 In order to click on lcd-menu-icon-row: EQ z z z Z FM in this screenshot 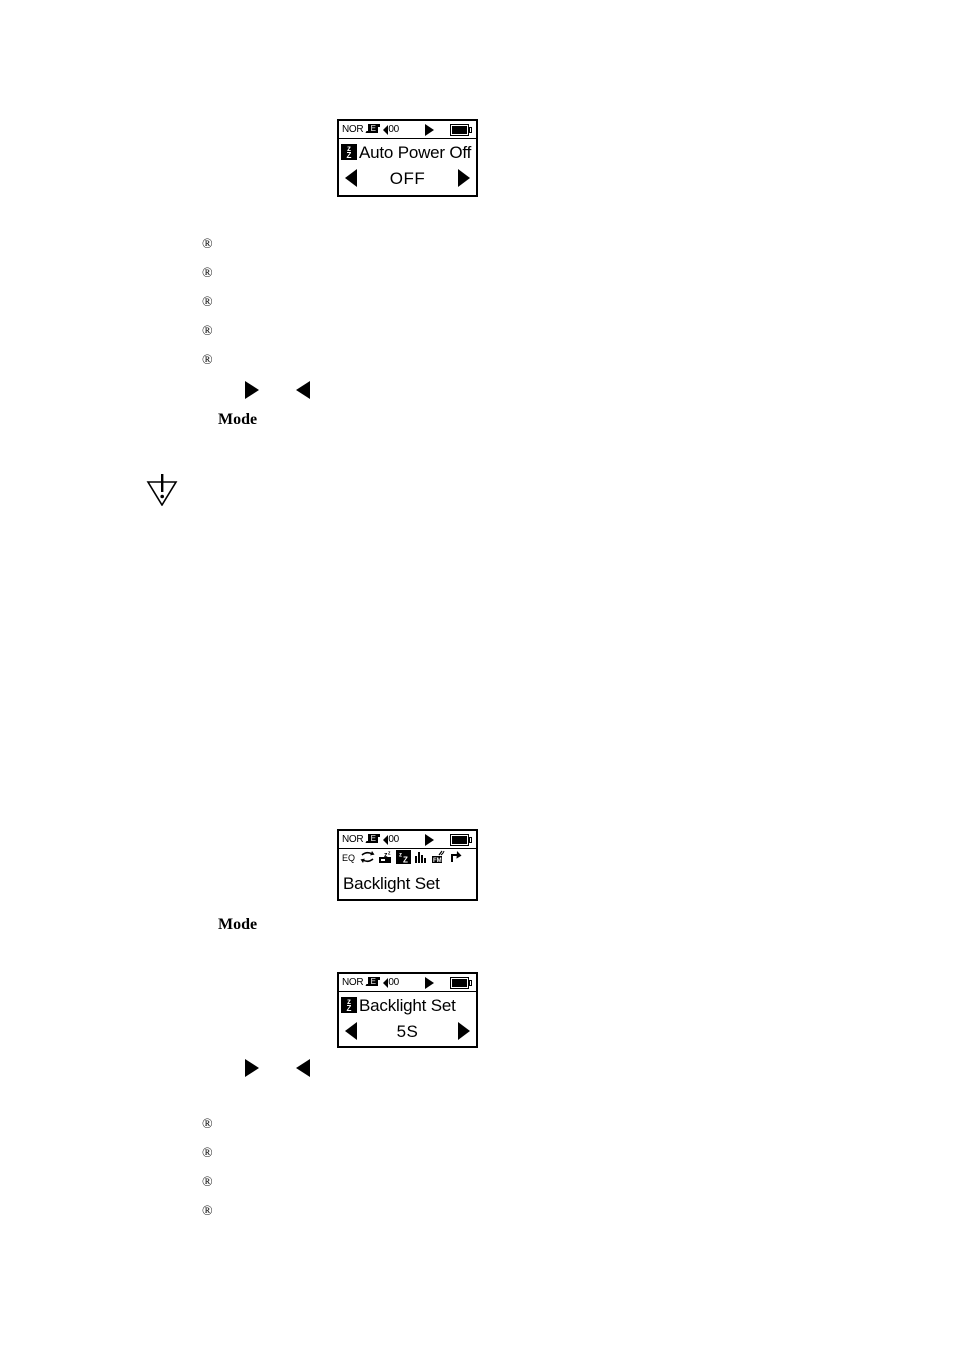, I will do `click(407, 859)`.